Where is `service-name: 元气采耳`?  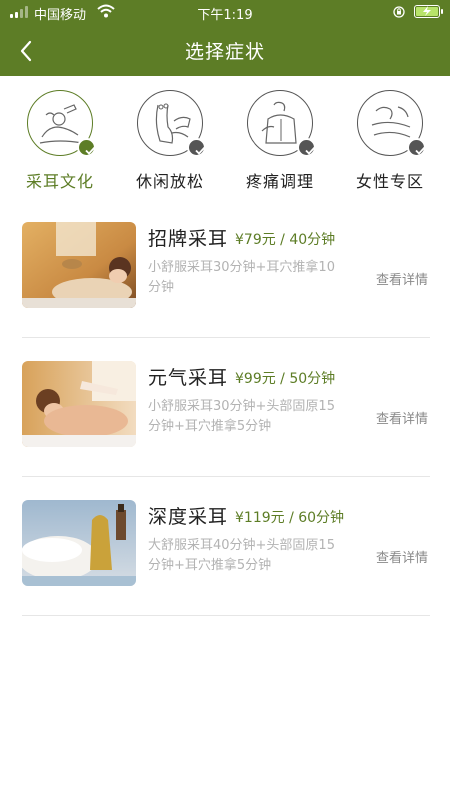 service-name: 元气采耳 is located at coordinates (188, 378).